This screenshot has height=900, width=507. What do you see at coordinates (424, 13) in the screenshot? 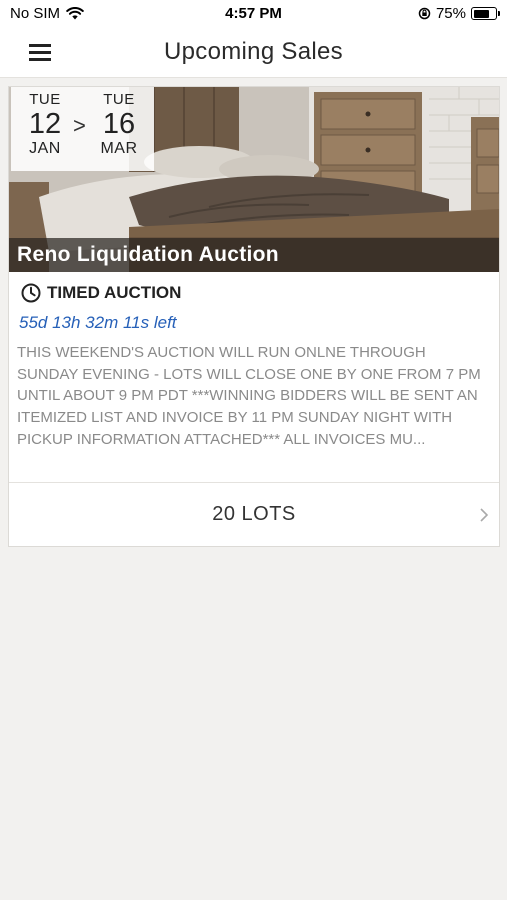
I see `orientation-lock-icon` at bounding box center [424, 13].